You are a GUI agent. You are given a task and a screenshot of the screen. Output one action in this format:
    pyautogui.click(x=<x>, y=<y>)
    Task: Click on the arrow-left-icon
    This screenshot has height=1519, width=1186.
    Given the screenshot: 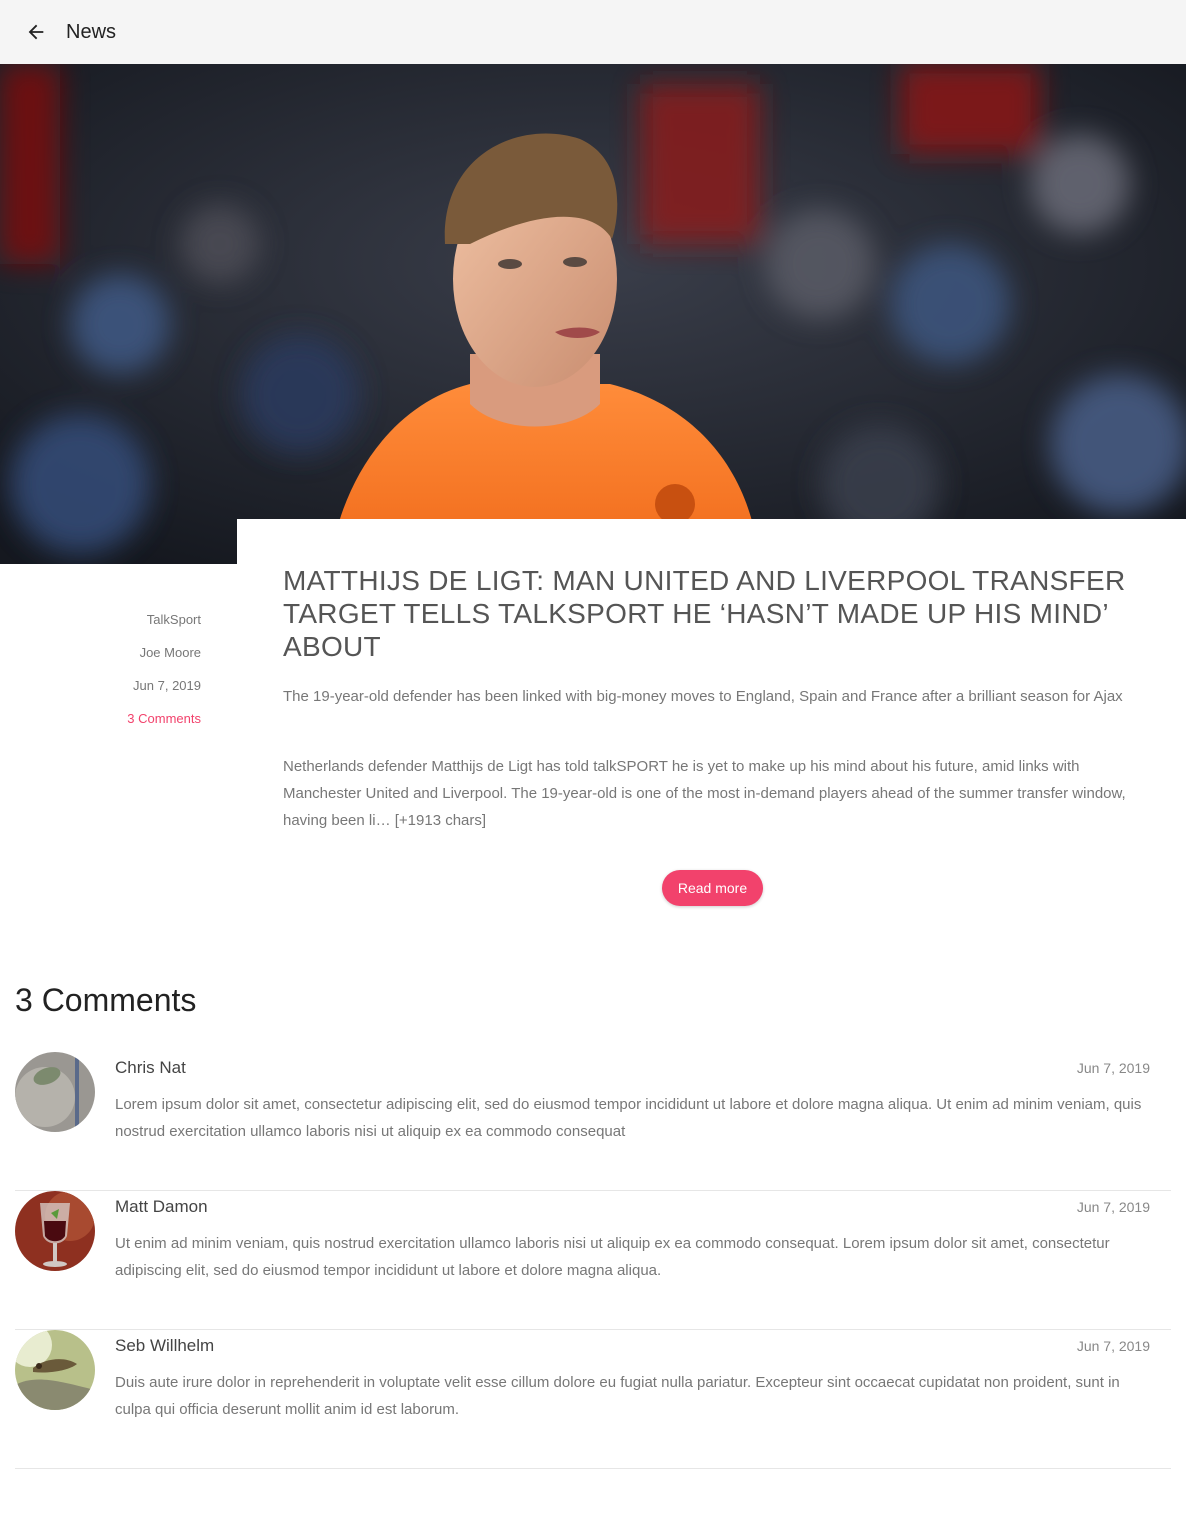 What is the action you would take?
    pyautogui.click(x=36, y=32)
    